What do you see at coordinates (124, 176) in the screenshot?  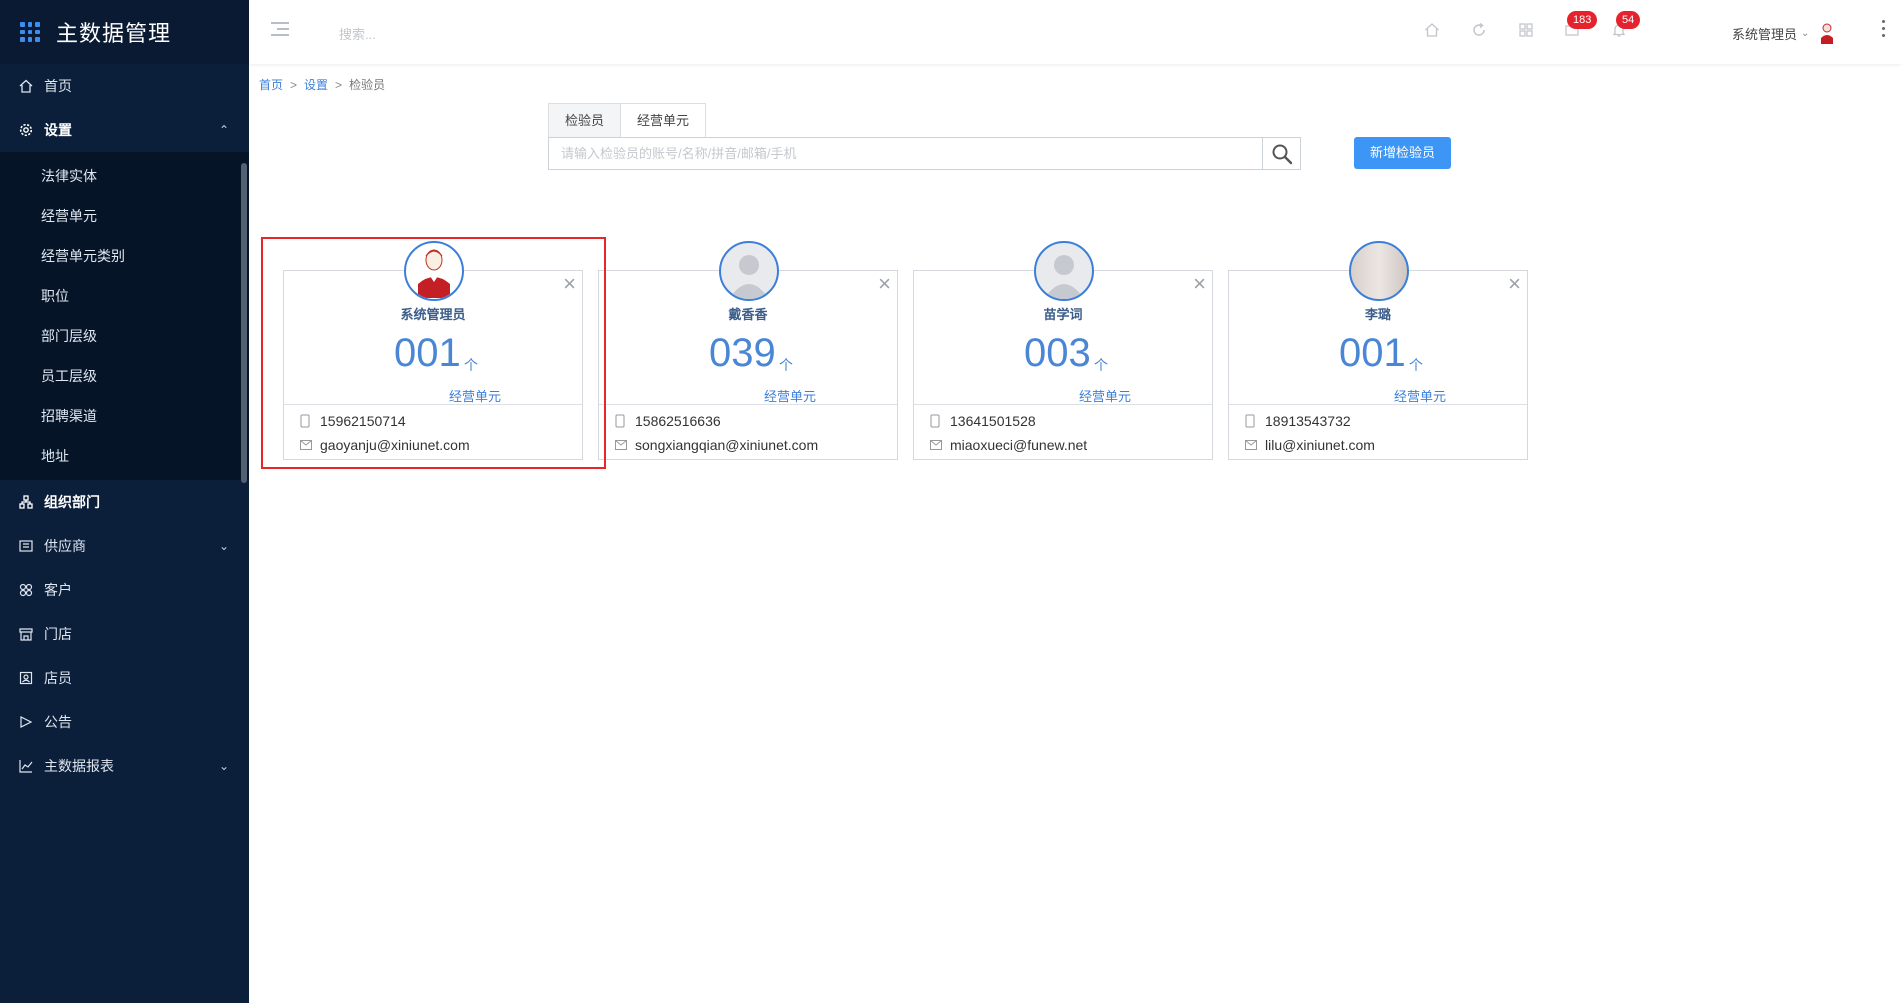 I see `submenu-item-legal-entity: 法律实体` at bounding box center [124, 176].